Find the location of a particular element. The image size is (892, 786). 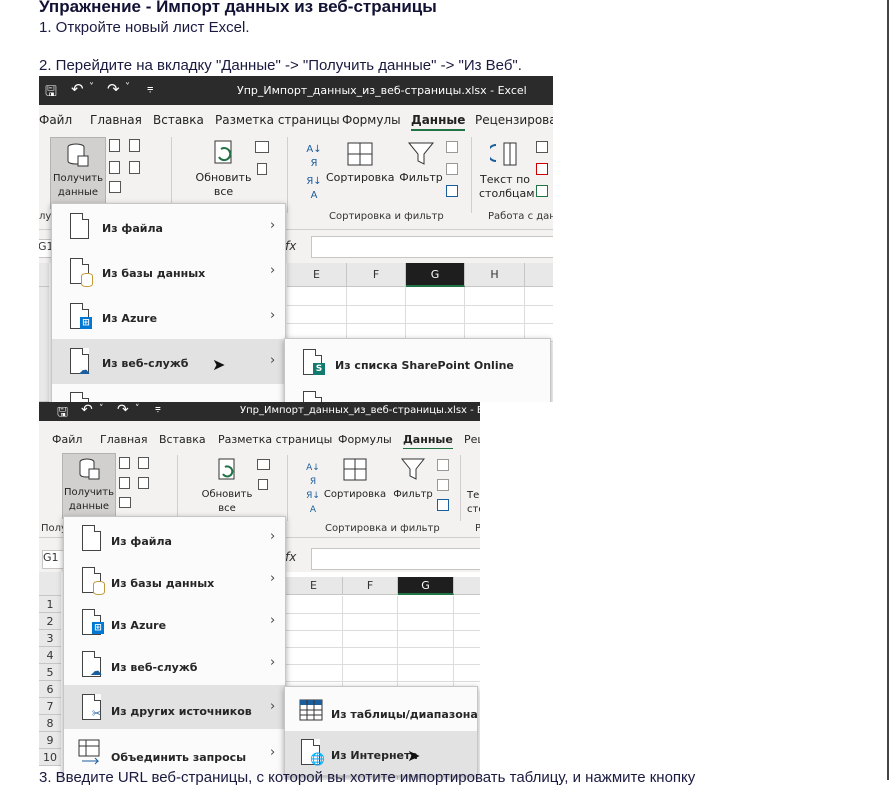

row-headers is located at coordinates (44, 344).